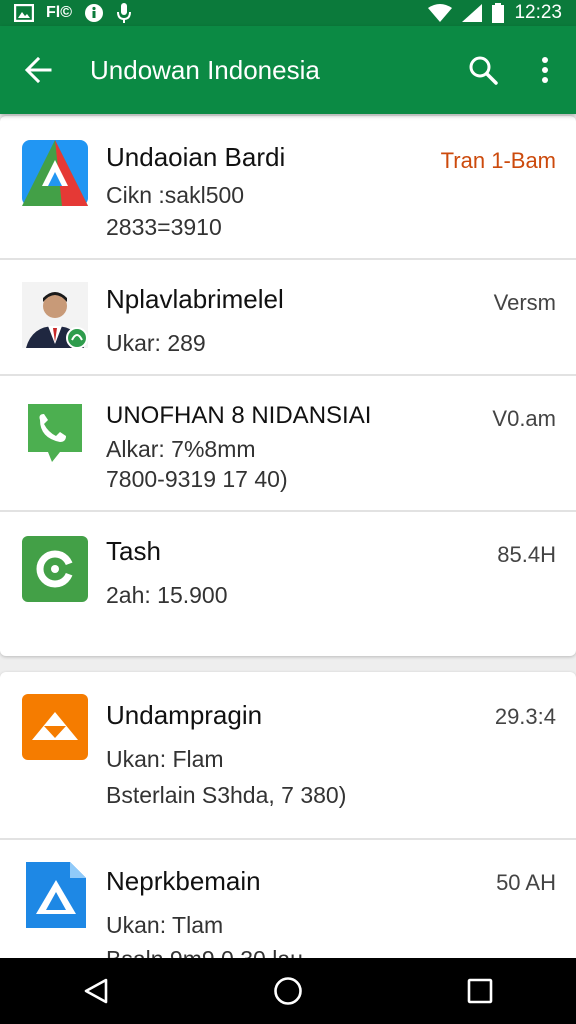  I want to click on orange-triangle-icon, so click(55, 727).